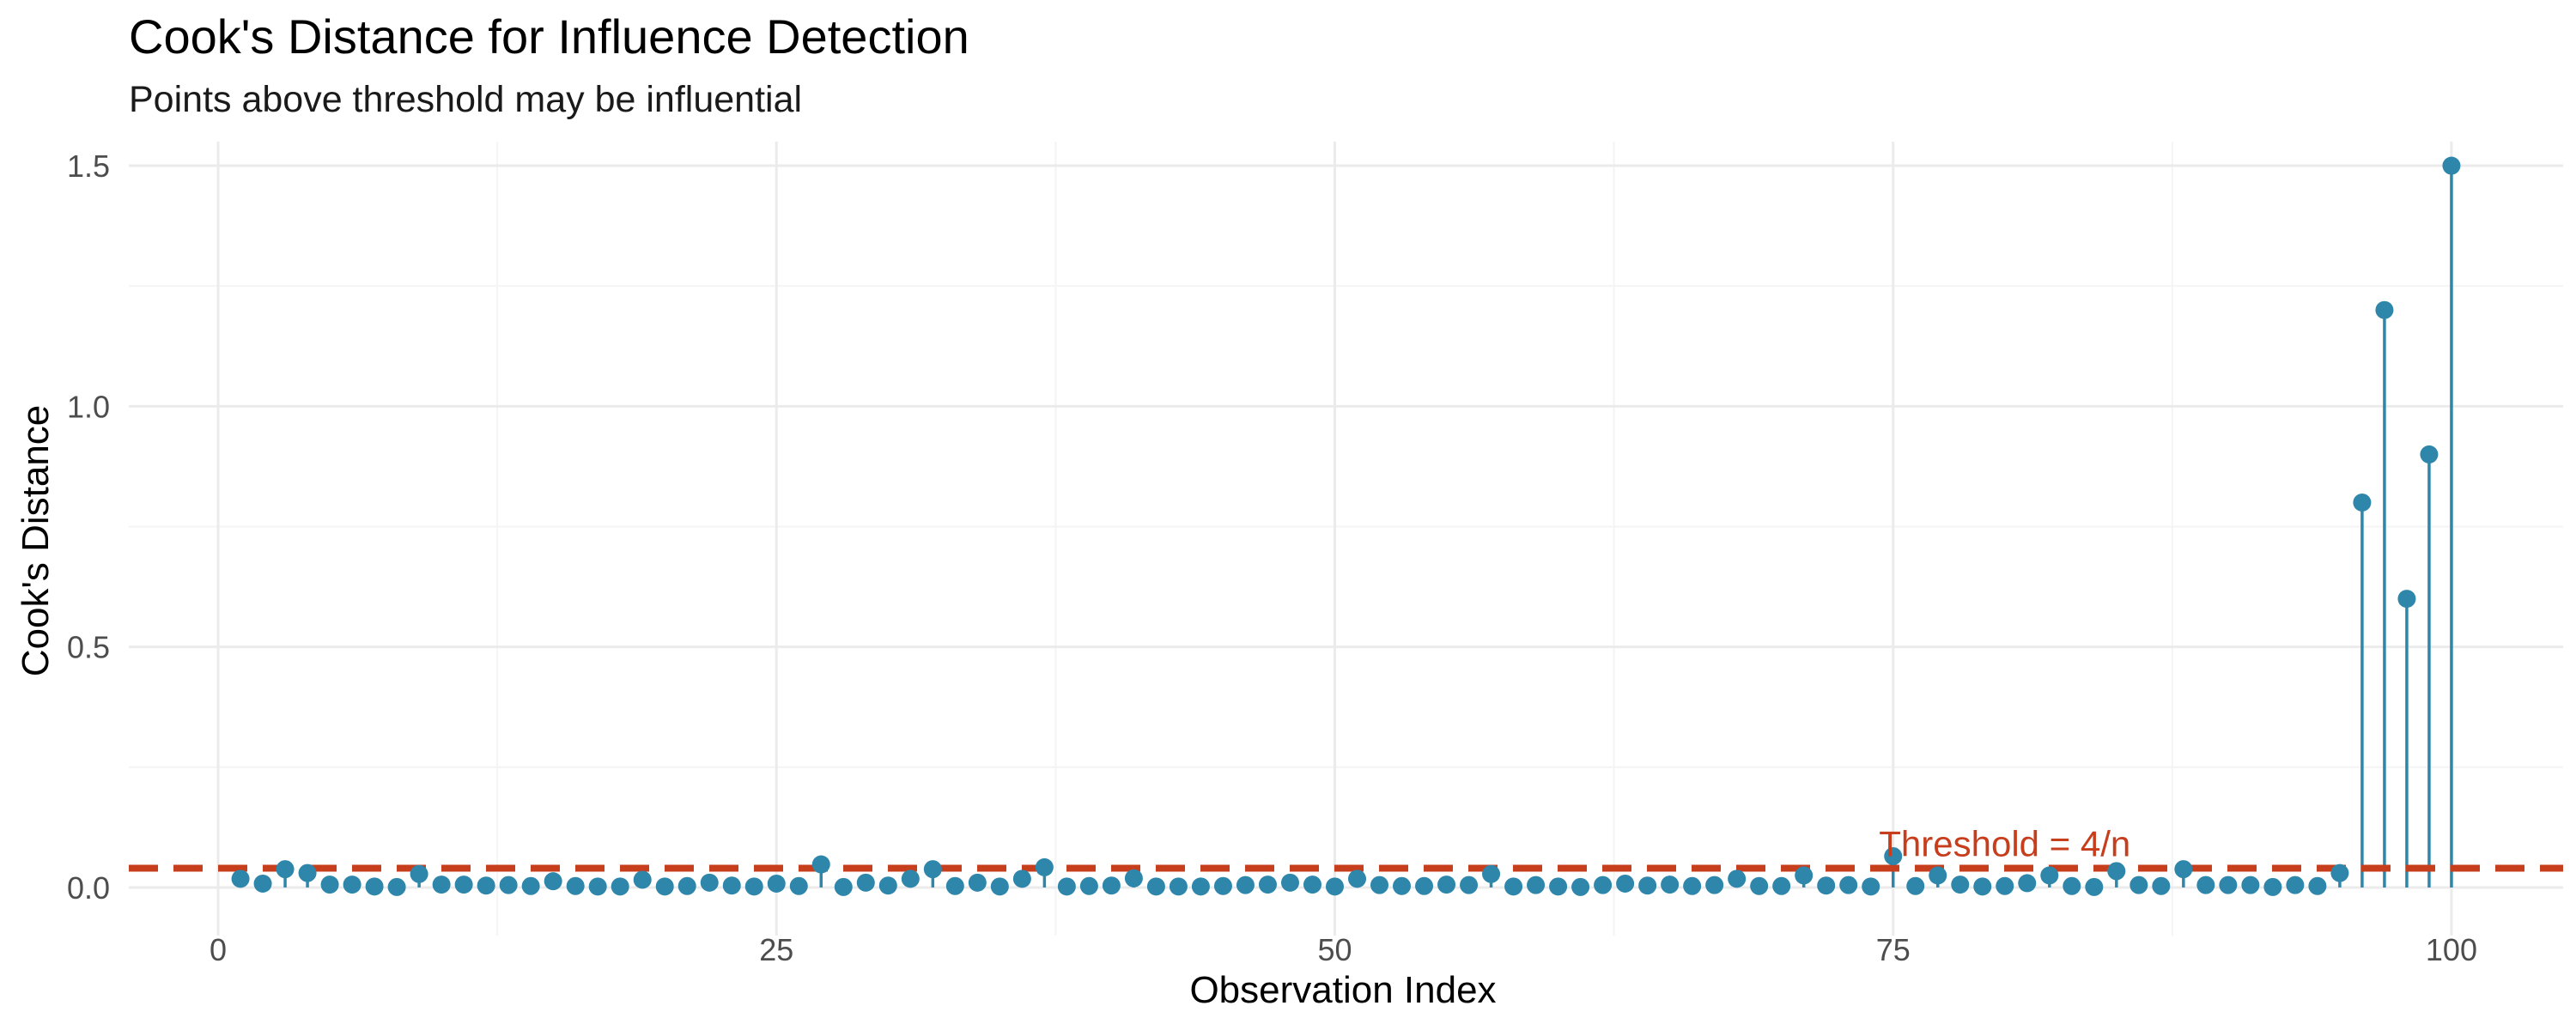  Describe the element at coordinates (218, 949) in the screenshot. I see `x-tick-label: 0` at that location.